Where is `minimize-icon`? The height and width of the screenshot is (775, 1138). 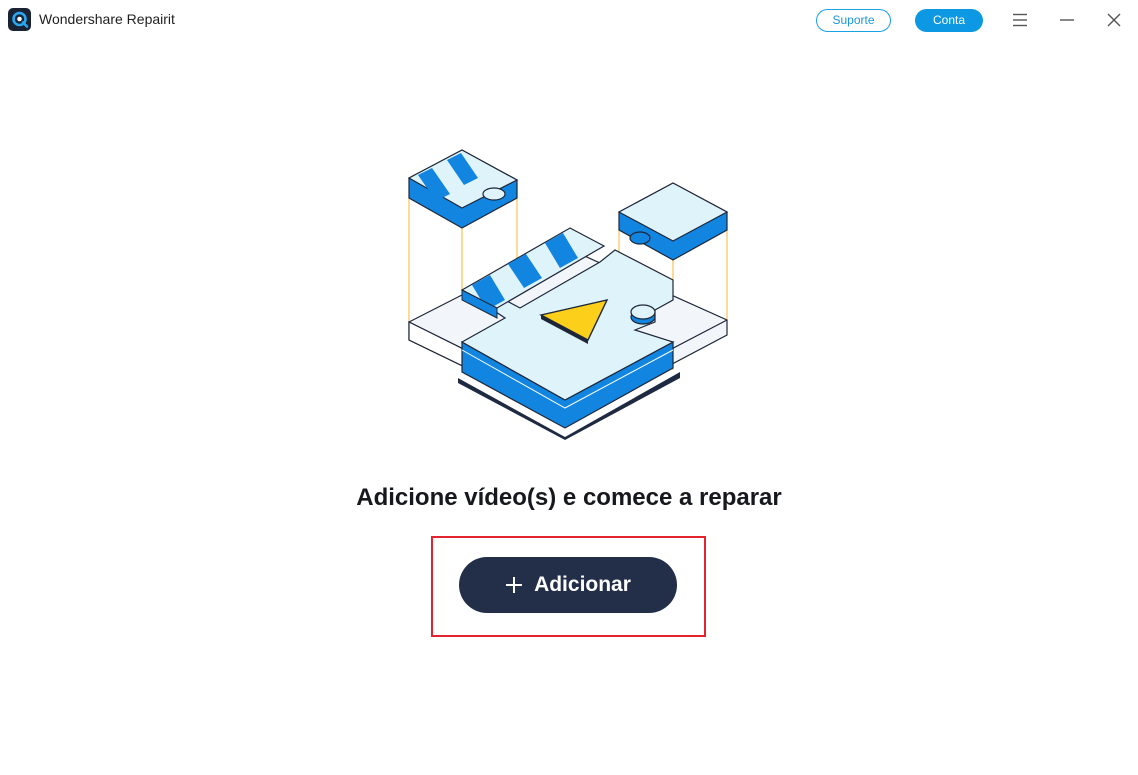 minimize-icon is located at coordinates (1067, 20).